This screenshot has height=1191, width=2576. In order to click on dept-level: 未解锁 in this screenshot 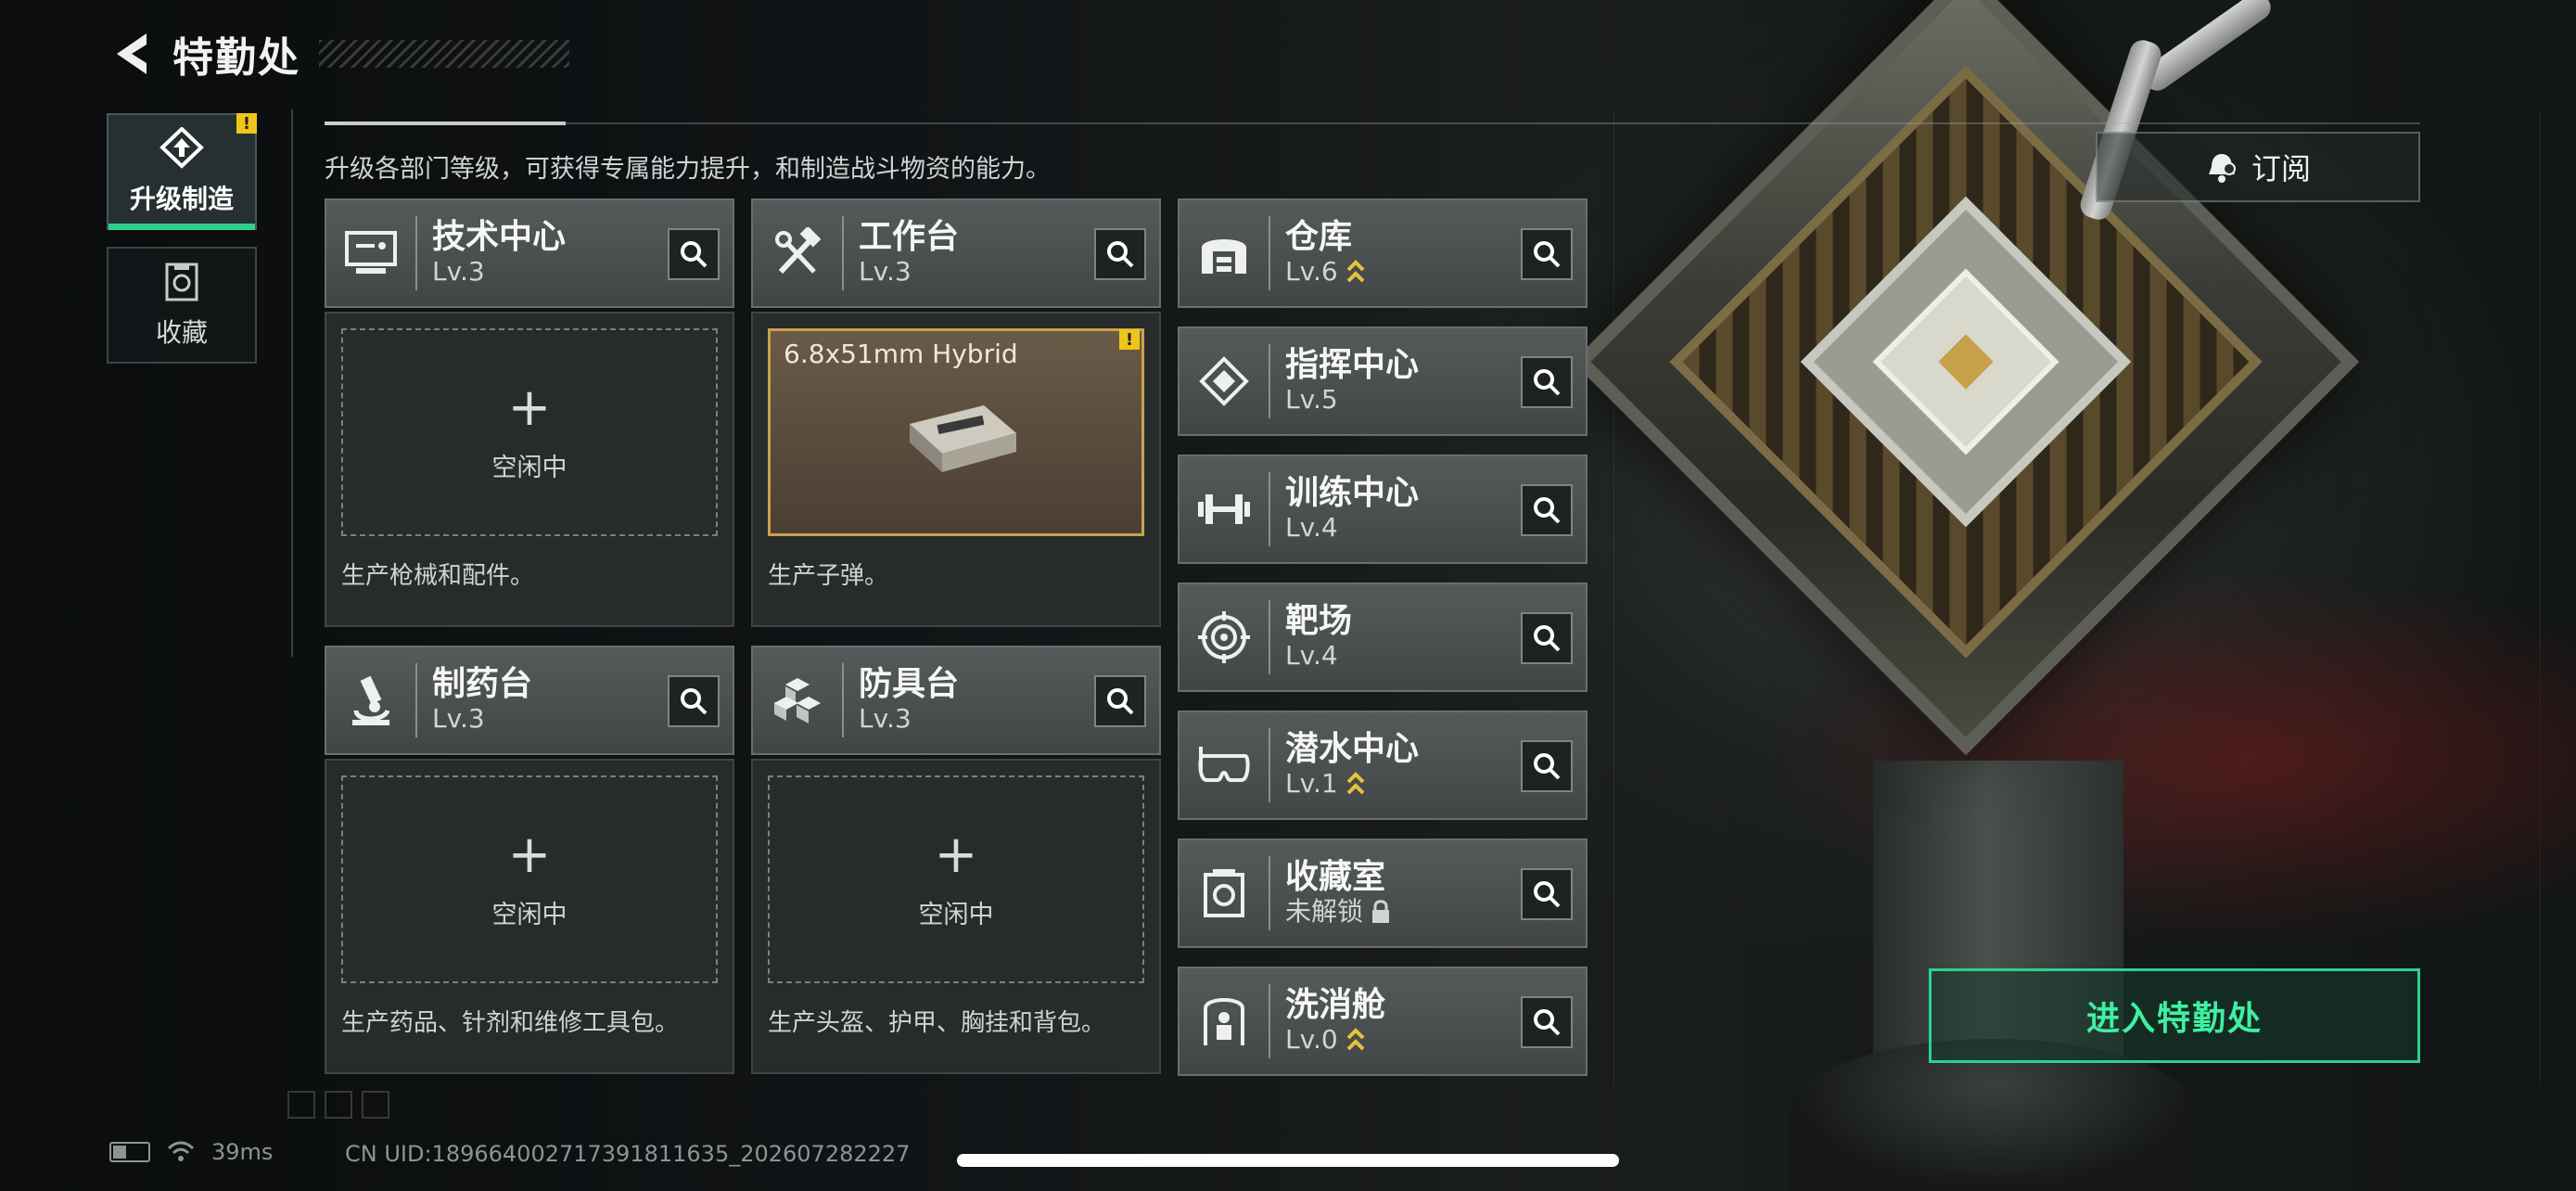, I will do `click(1324, 911)`.